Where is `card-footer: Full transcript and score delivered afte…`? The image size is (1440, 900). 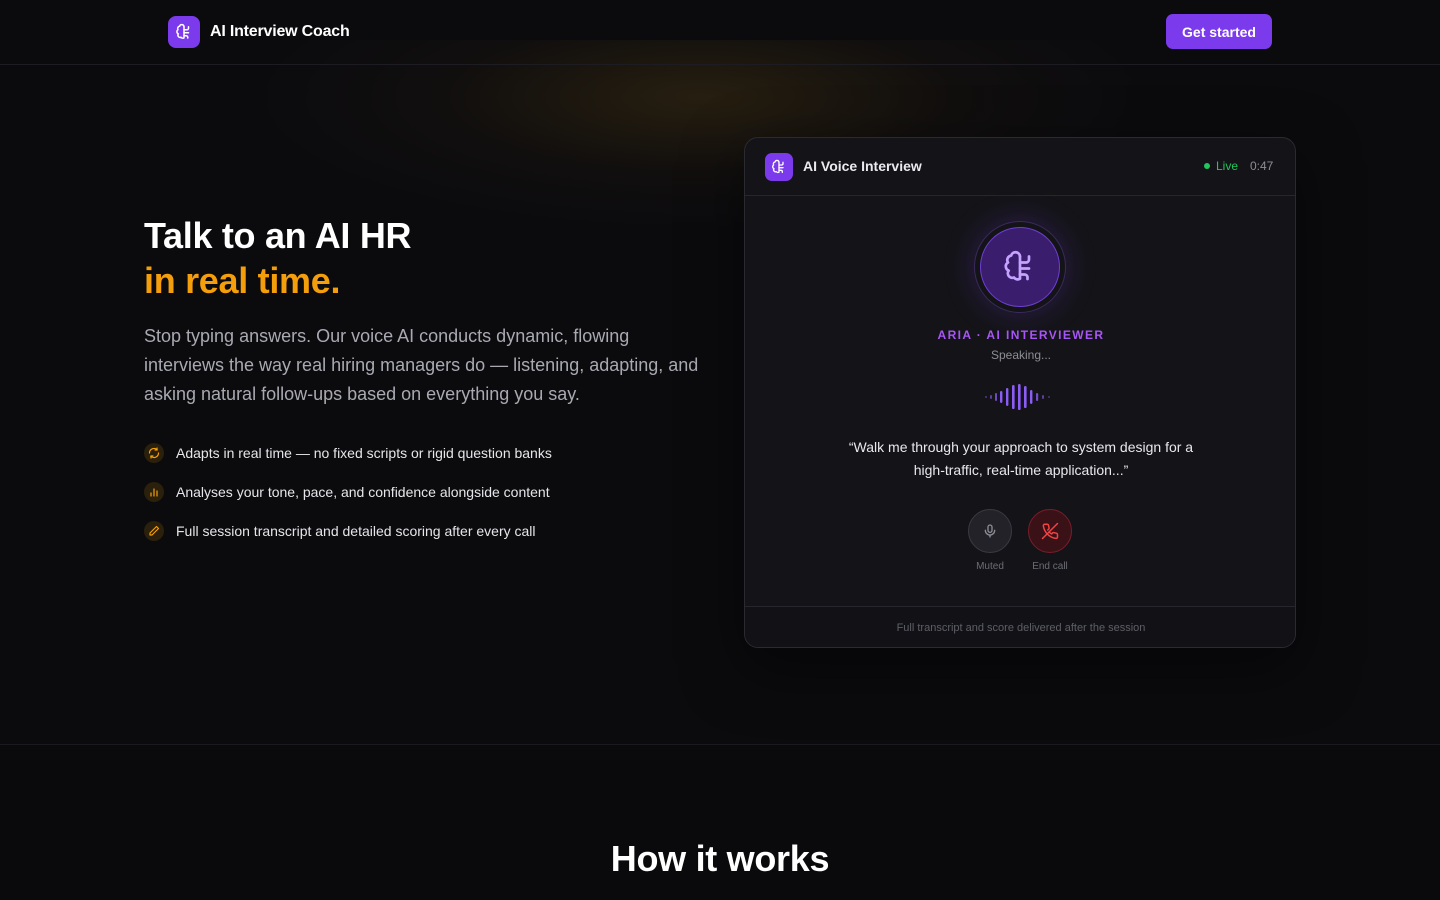 card-footer: Full transcript and score delivered afte… is located at coordinates (1020, 626).